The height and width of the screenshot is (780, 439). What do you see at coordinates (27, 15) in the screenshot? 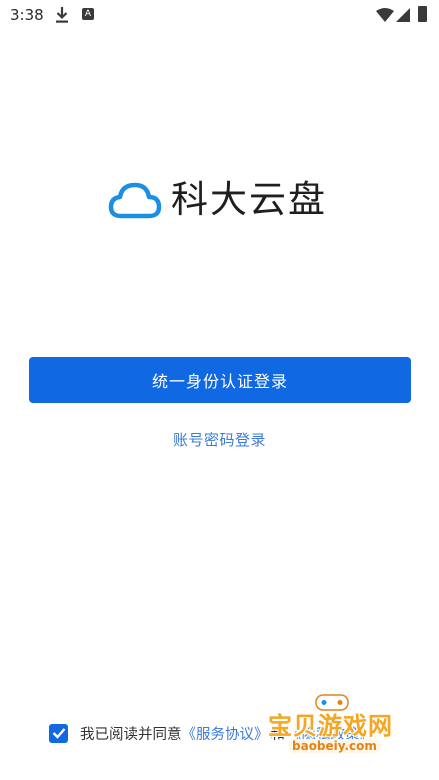
I see `status-time: 3:38` at bounding box center [27, 15].